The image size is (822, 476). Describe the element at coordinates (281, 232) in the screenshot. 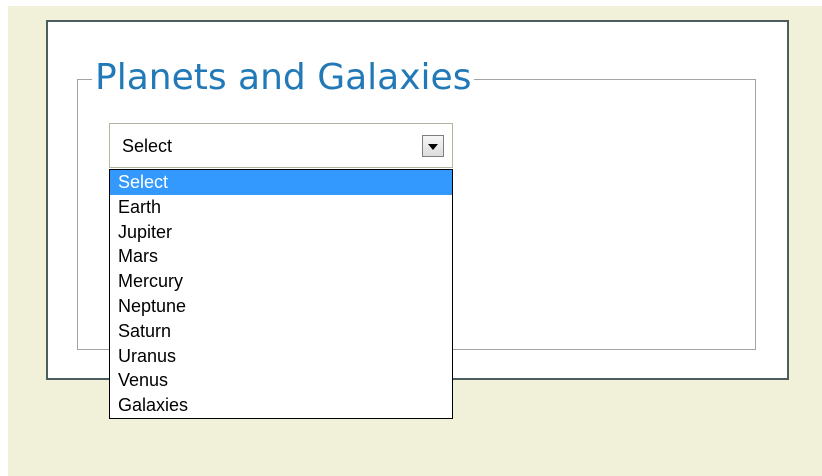

I see `dropdown-option-jupiter: Jupiter` at that location.